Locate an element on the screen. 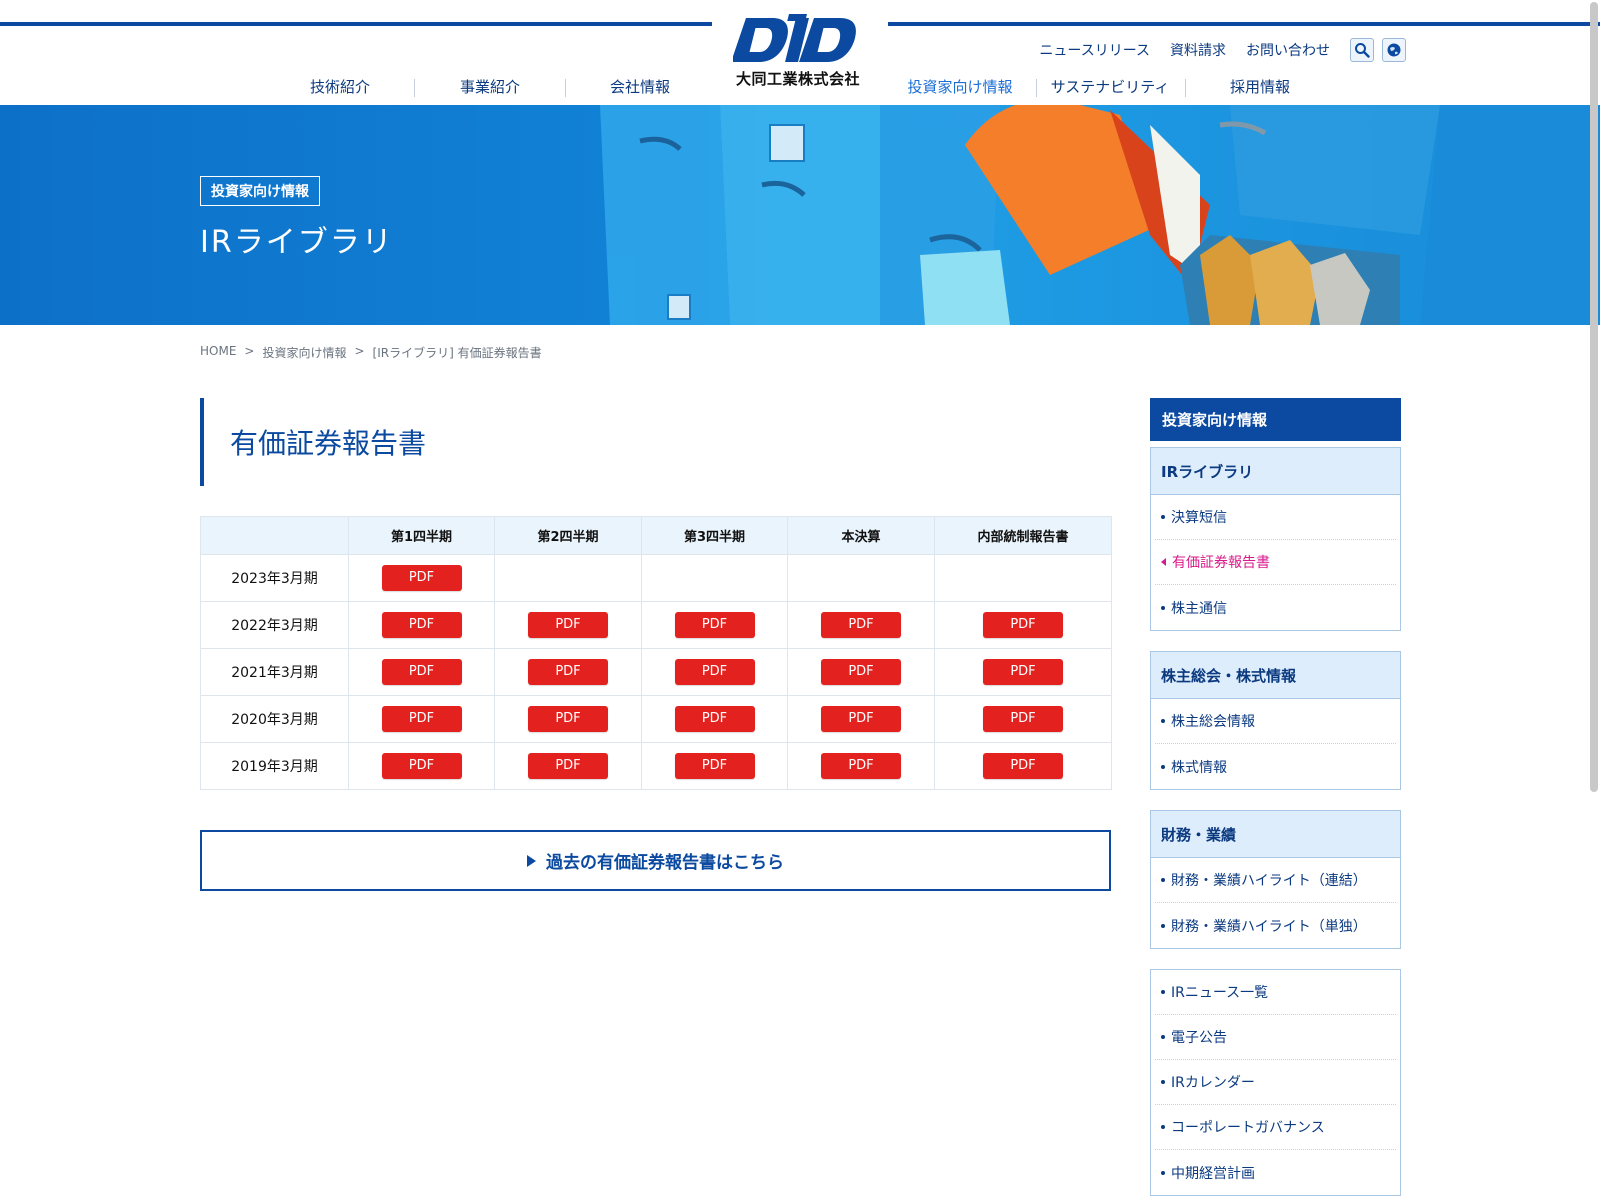 Image resolution: width=1600 pixels, height=1200 pixels. sidebar-link: 決算短信 is located at coordinates (1194, 517).